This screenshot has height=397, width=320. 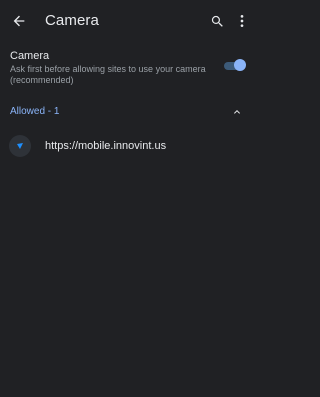 I want to click on more-vert-icon, so click(x=242, y=21).